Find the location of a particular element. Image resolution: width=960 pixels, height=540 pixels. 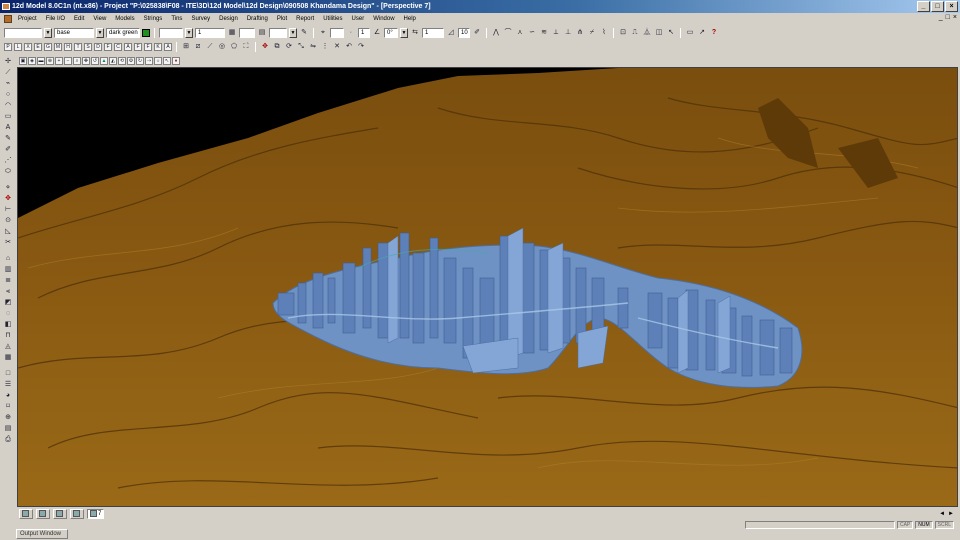

inquire-tool-icon: ⊙ is located at coordinates (8, 221).